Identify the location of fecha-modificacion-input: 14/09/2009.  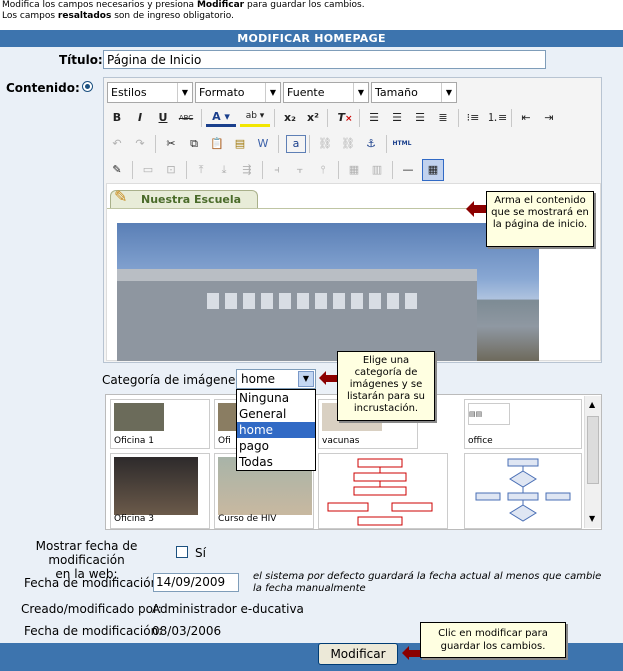
(196, 582).